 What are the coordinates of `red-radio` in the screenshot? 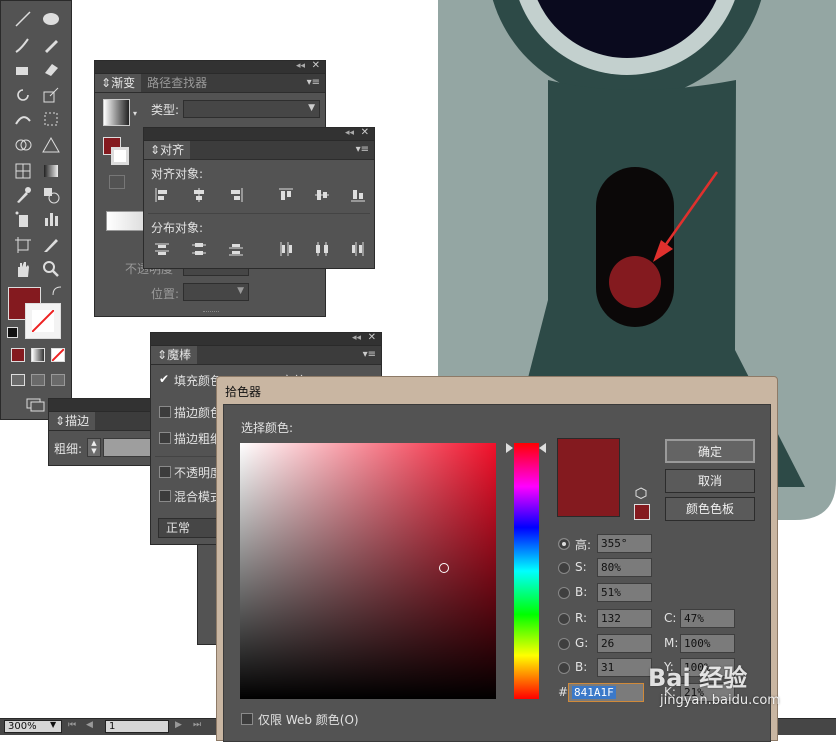 It's located at (564, 619).